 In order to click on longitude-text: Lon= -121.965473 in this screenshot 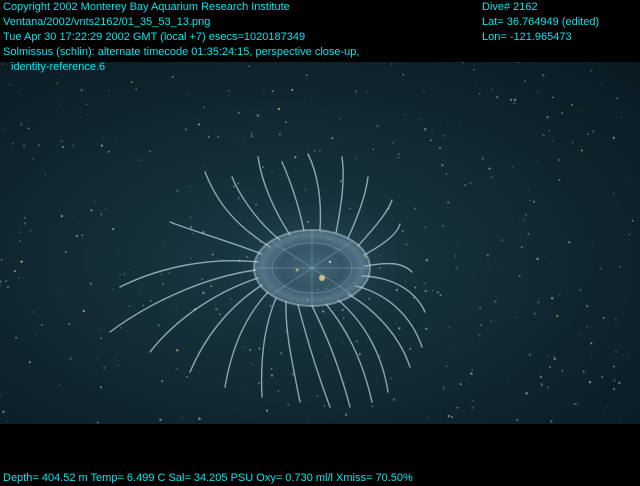, I will do `click(527, 37)`.